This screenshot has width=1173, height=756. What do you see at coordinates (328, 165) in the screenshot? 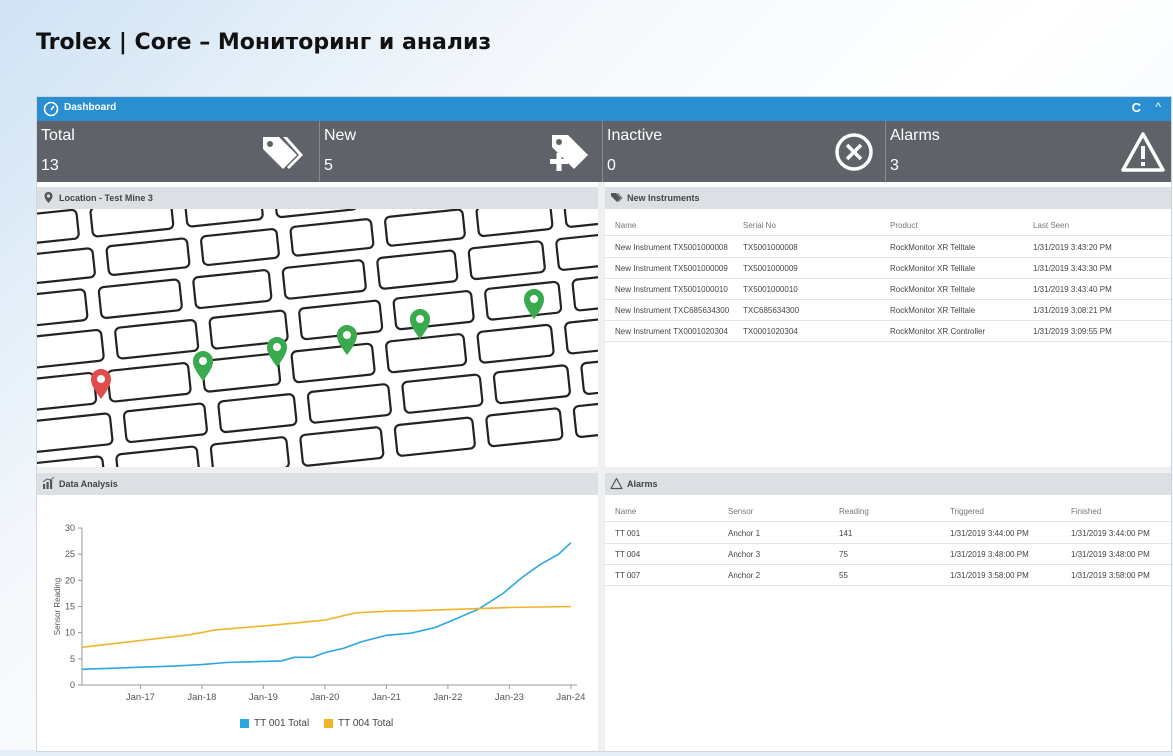
I see `stat-value: 5` at bounding box center [328, 165].